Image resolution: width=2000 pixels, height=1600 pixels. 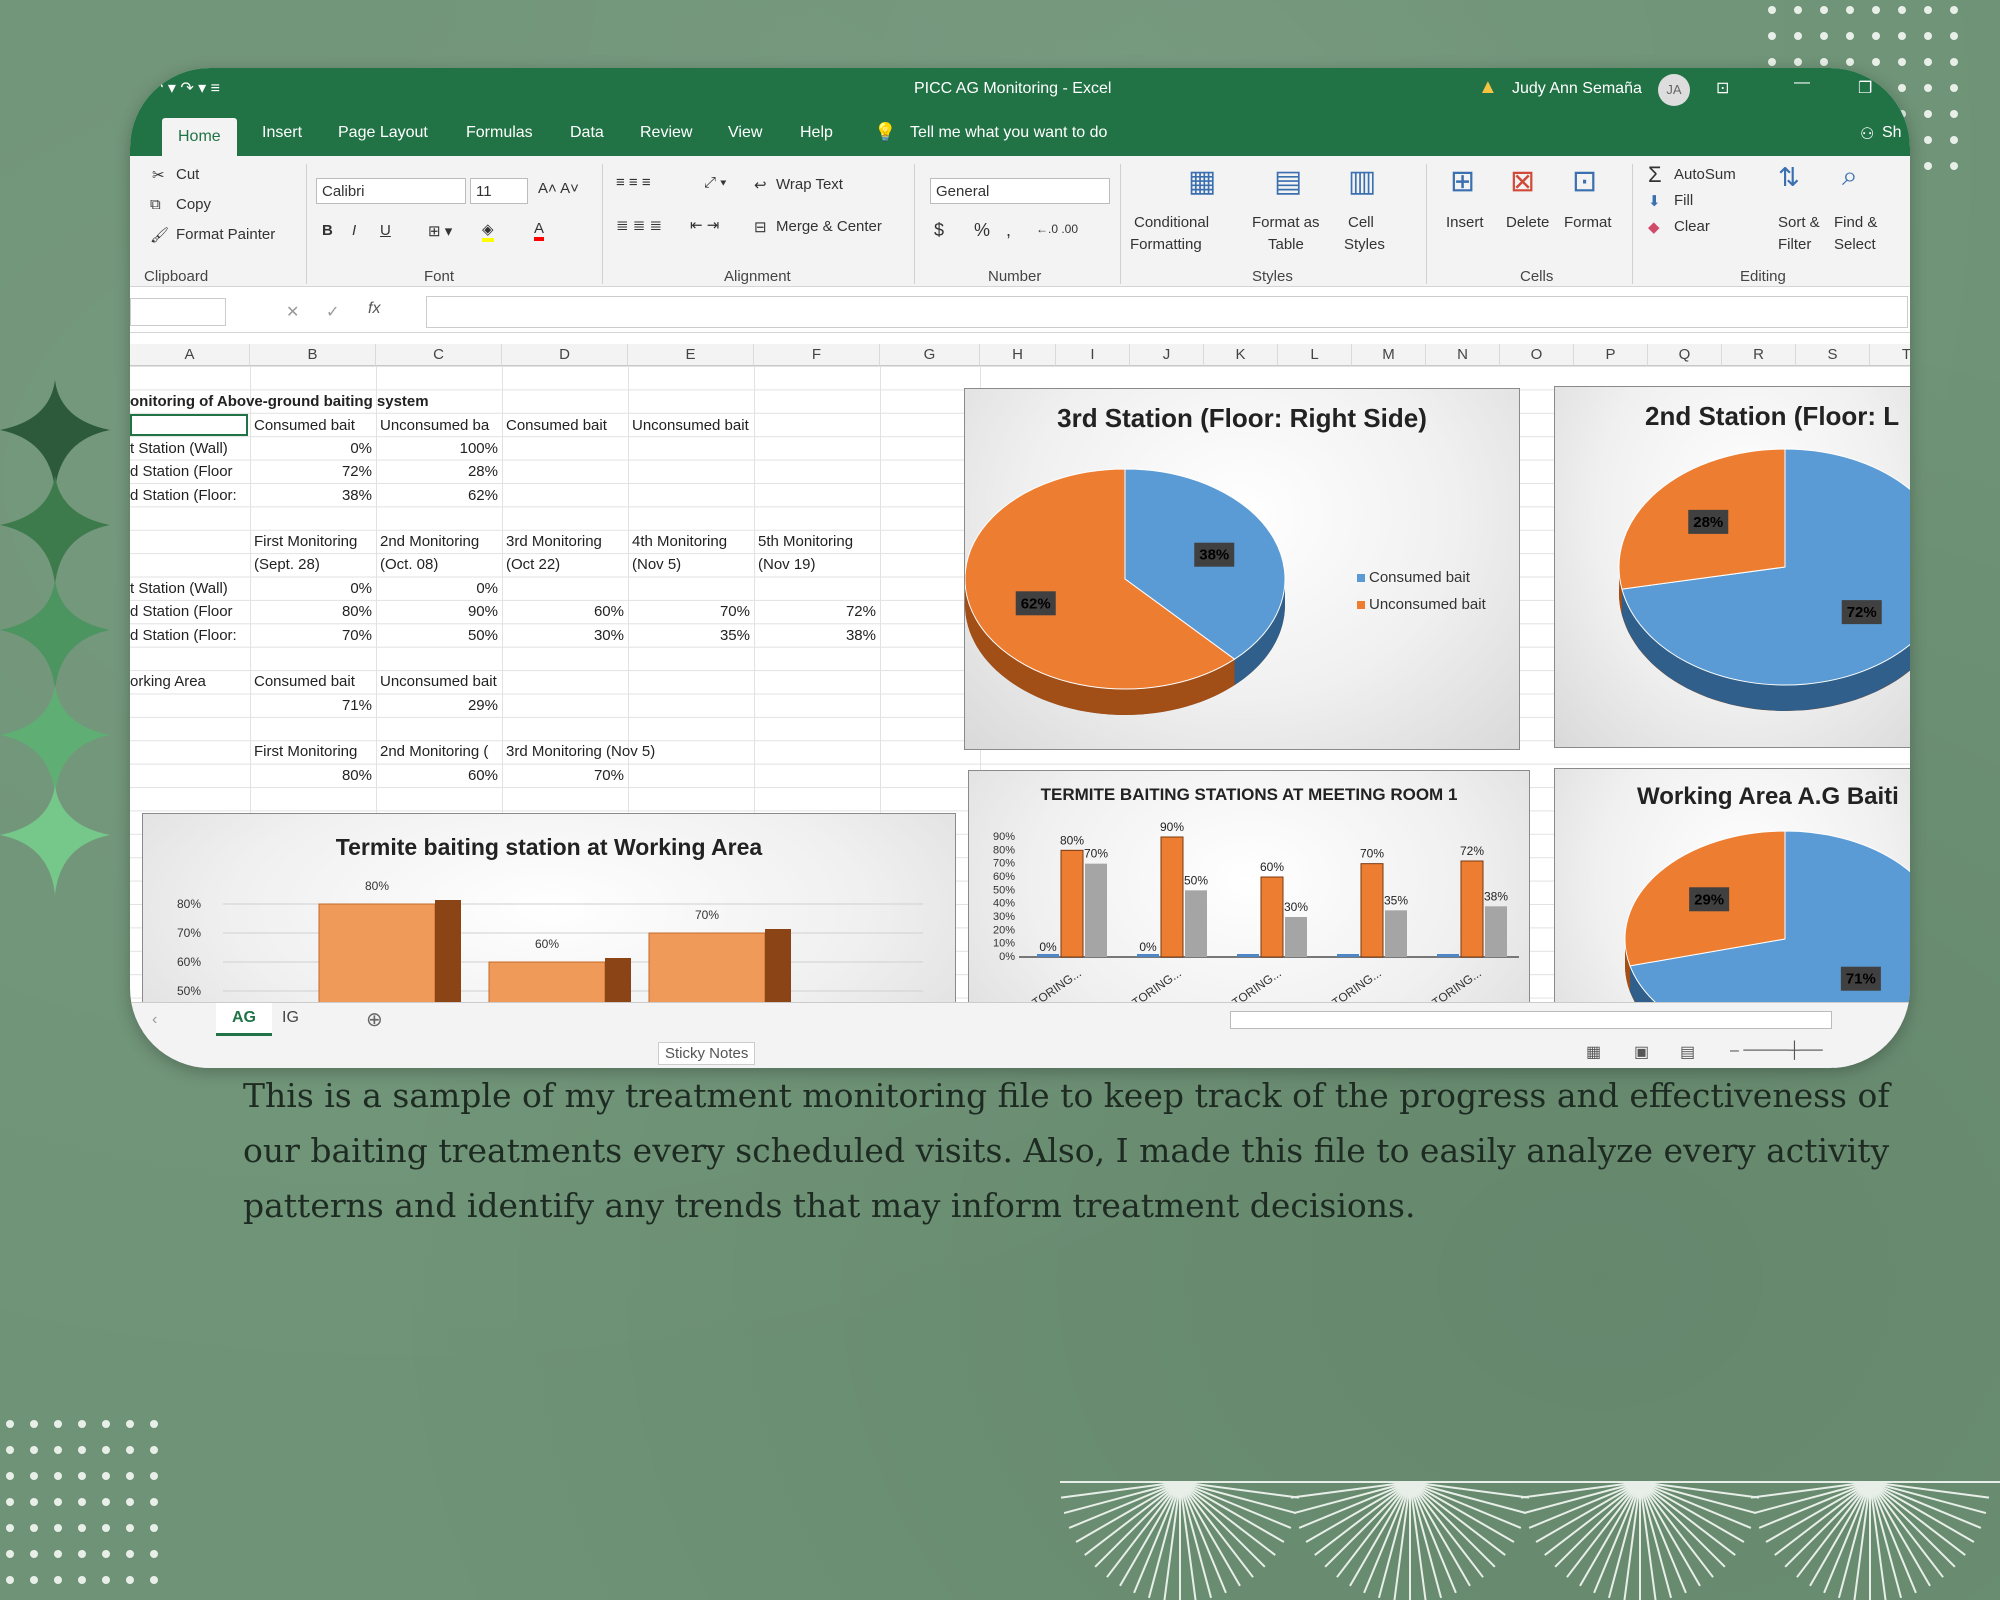 What do you see at coordinates (1241, 355) in the screenshot?
I see `column-header-k: K` at bounding box center [1241, 355].